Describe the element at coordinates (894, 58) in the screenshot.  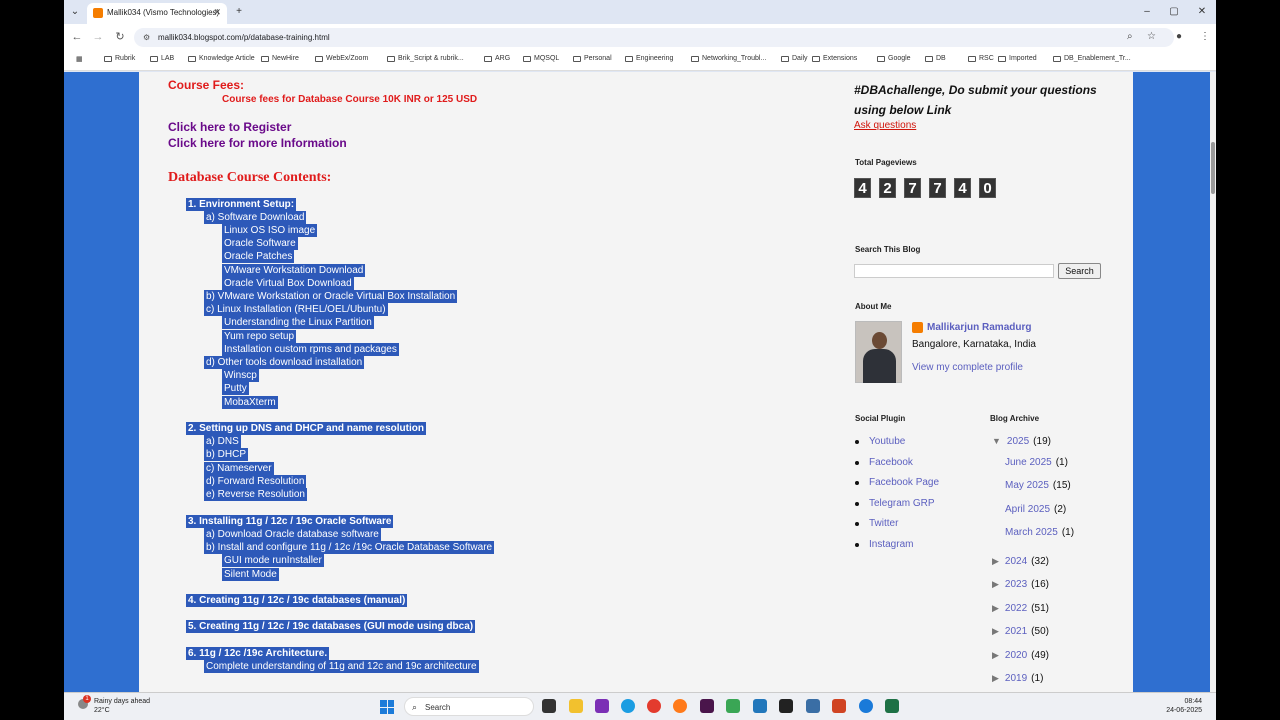
I see `bookmark-item: Google` at that location.